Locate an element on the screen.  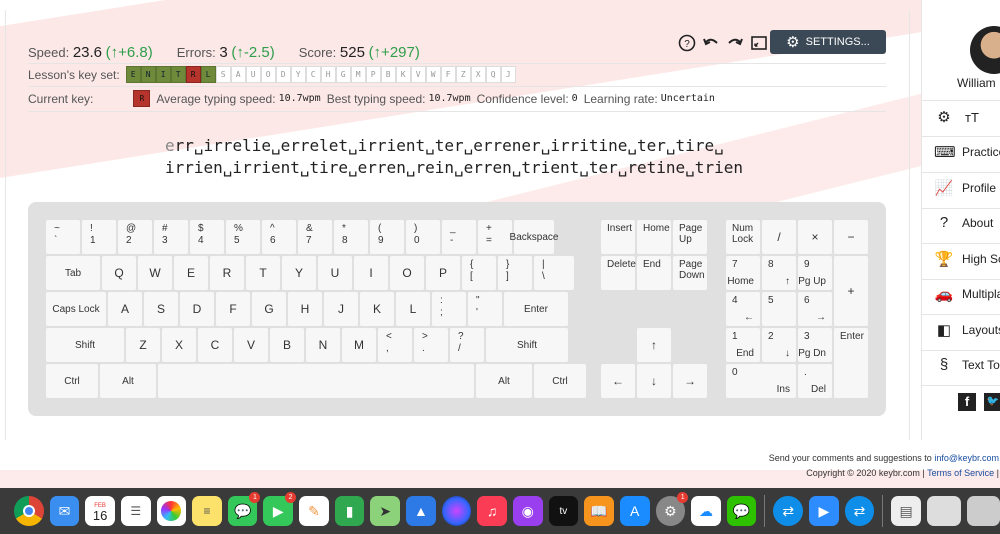
key-symbol: | \ is located at coordinates (554, 273).